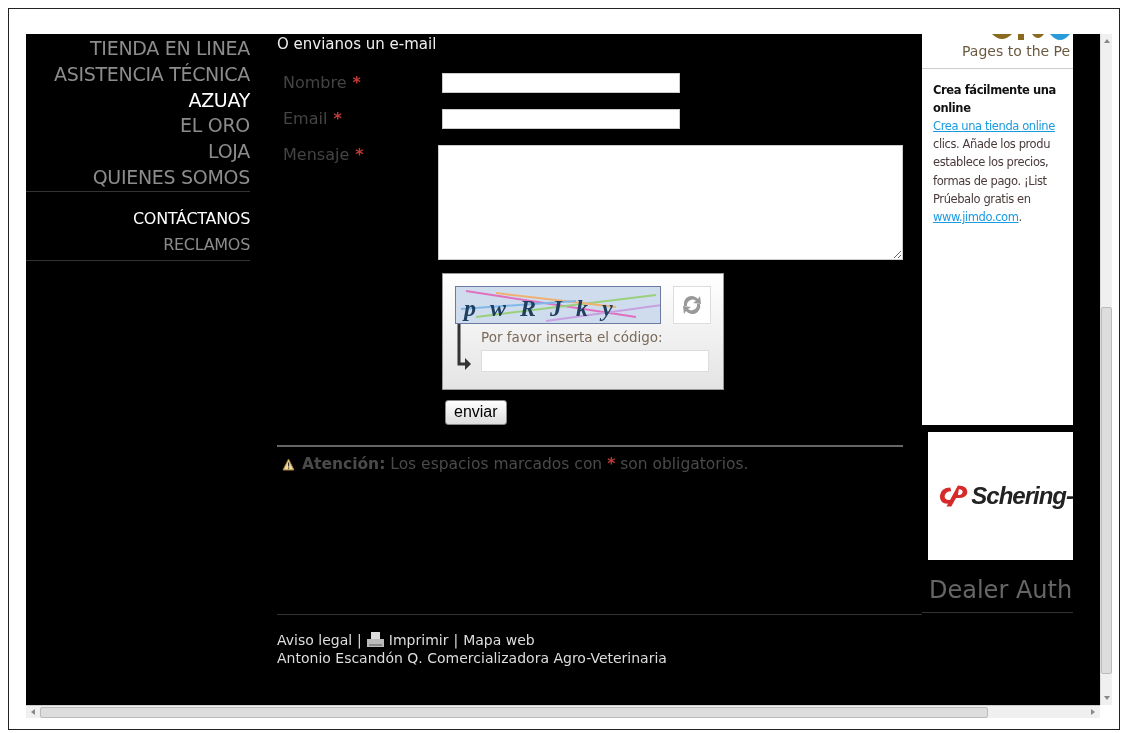  Describe the element at coordinates (1022, 496) in the screenshot. I see `sponsor-name: Schering-` at that location.